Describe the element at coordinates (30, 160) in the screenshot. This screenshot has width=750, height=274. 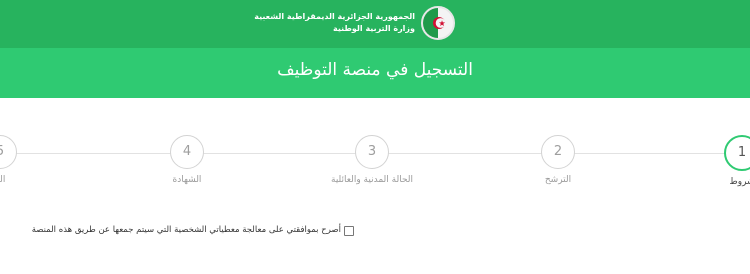
I see `step-5: 5 التأ` at that location.